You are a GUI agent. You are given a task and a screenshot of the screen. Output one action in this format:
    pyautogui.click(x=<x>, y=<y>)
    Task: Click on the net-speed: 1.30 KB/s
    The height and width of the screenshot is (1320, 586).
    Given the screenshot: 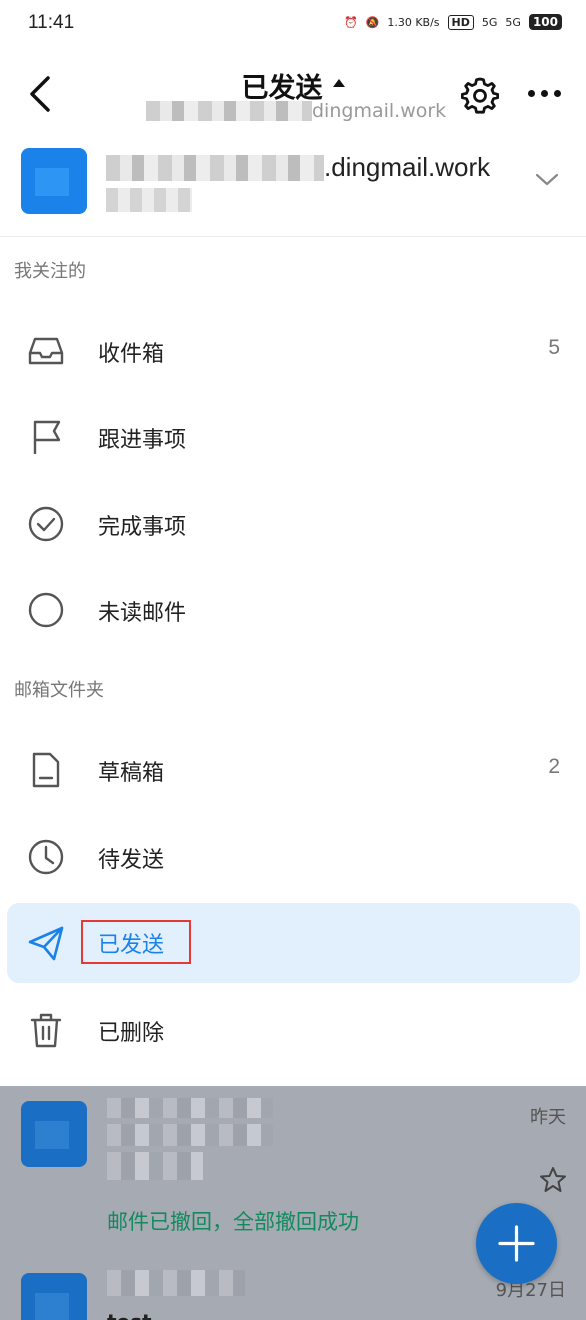 What is the action you would take?
    pyautogui.click(x=413, y=22)
    